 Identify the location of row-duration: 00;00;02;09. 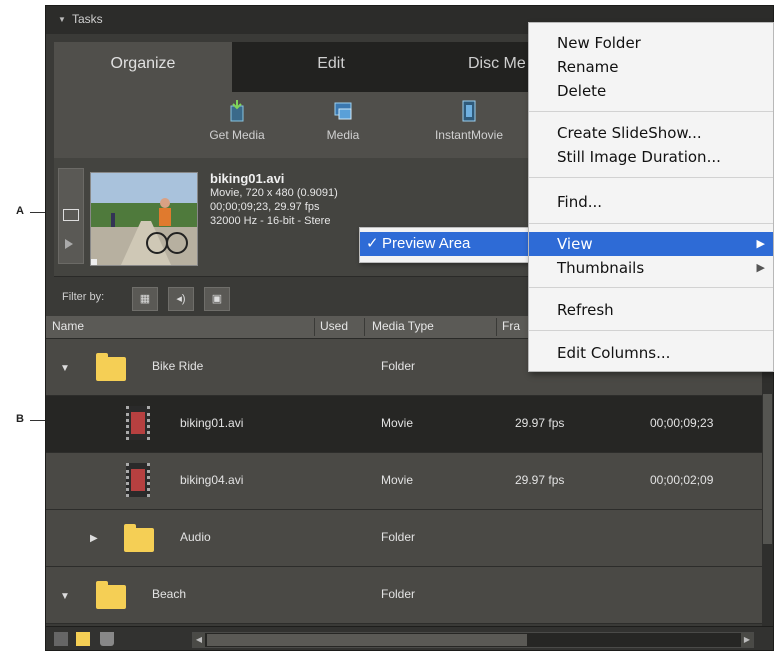
(682, 480).